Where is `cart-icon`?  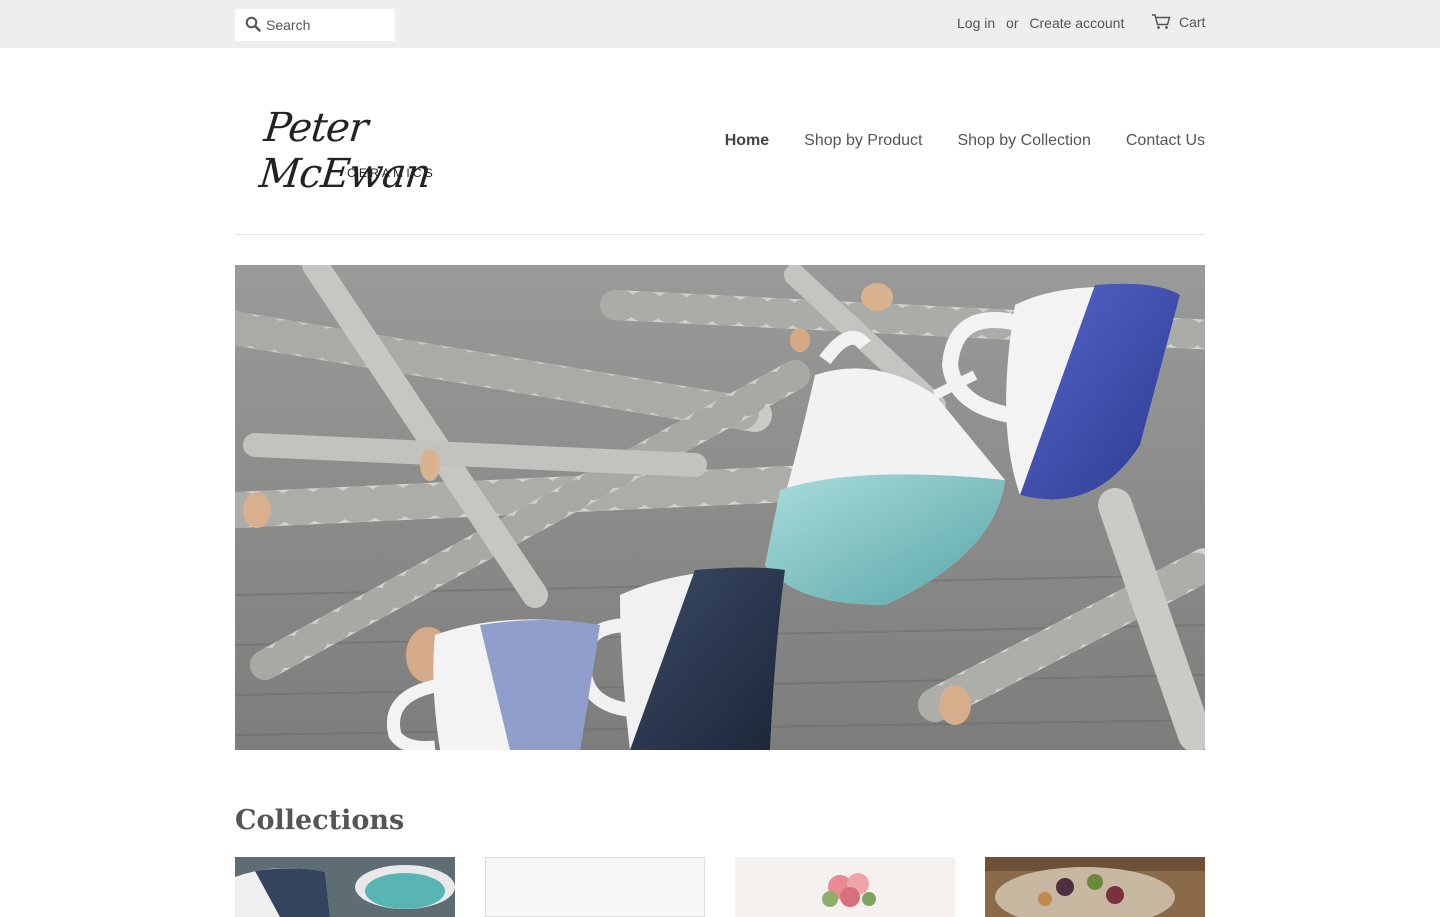
cart-icon is located at coordinates (1161, 21).